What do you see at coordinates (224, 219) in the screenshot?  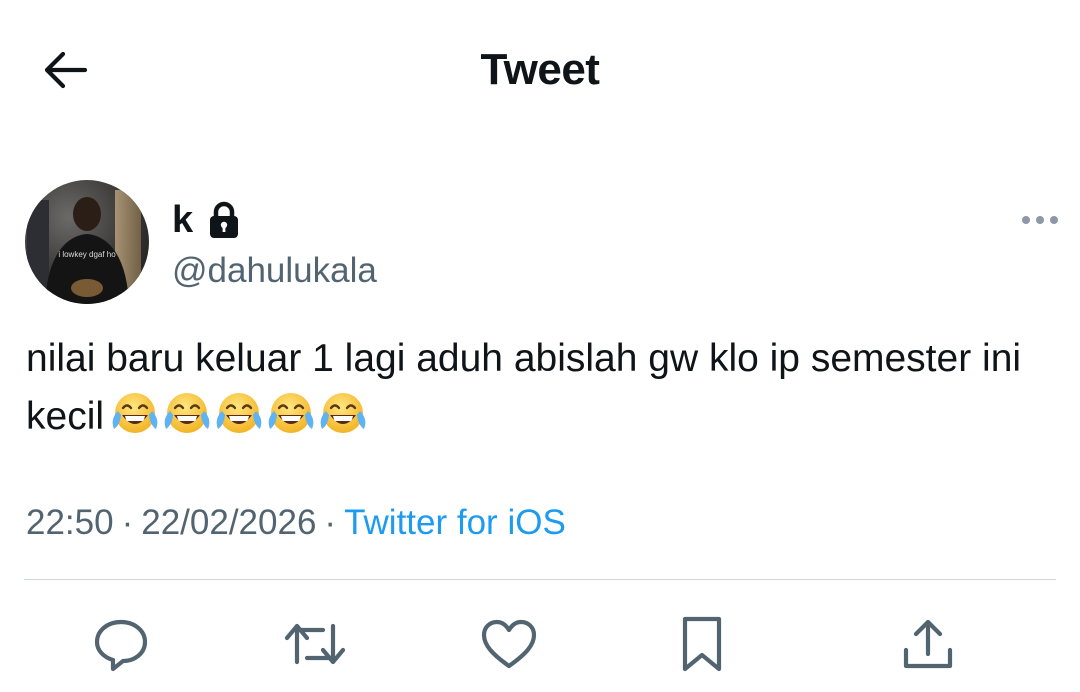 I see `lock-icon` at bounding box center [224, 219].